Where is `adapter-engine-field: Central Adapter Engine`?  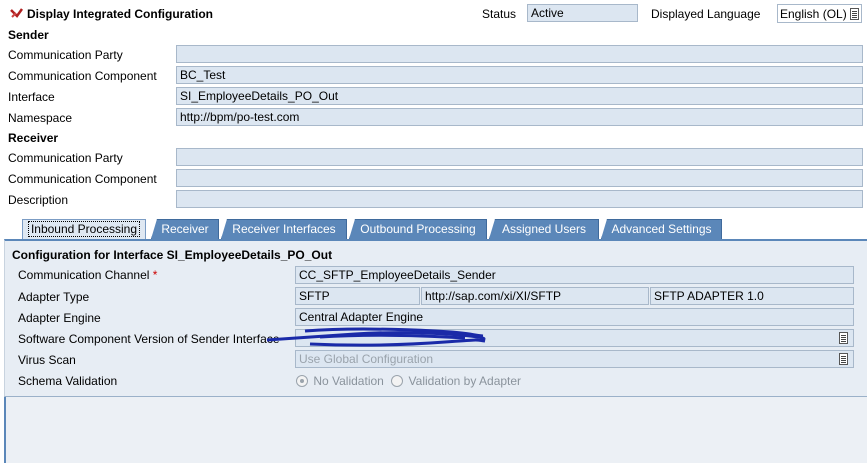
adapter-engine-field: Central Adapter Engine is located at coordinates (574, 317).